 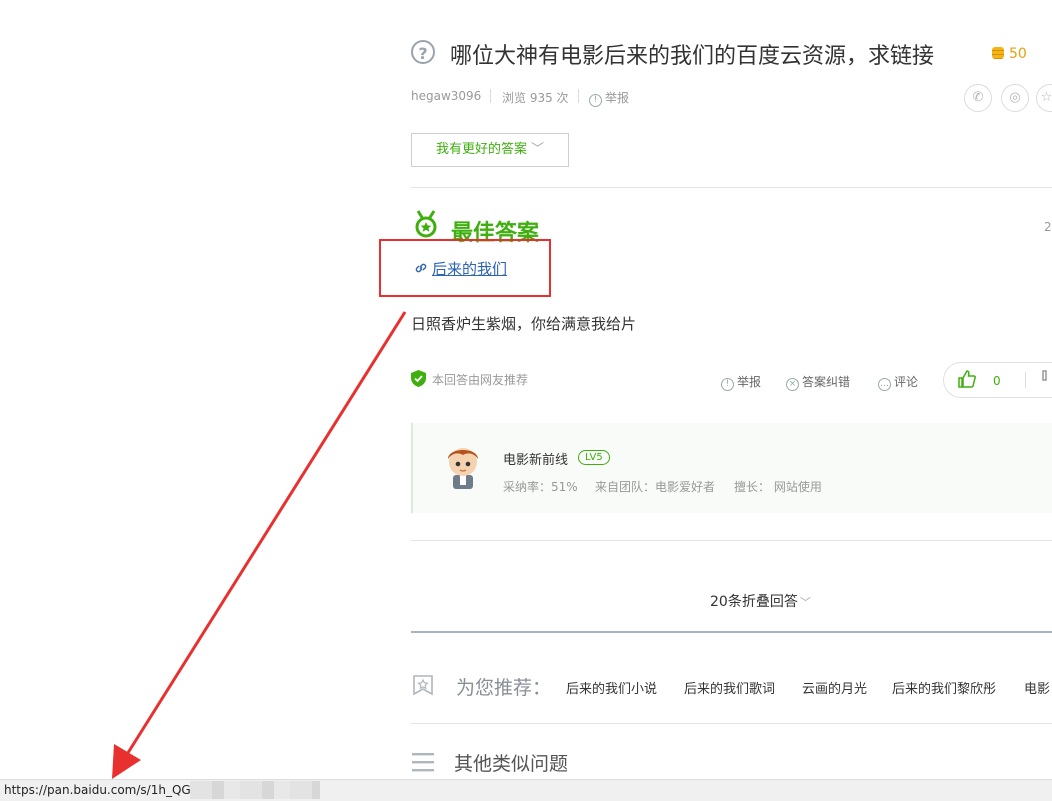 I want to click on weibo-icon: ◎, so click(x=1015, y=98).